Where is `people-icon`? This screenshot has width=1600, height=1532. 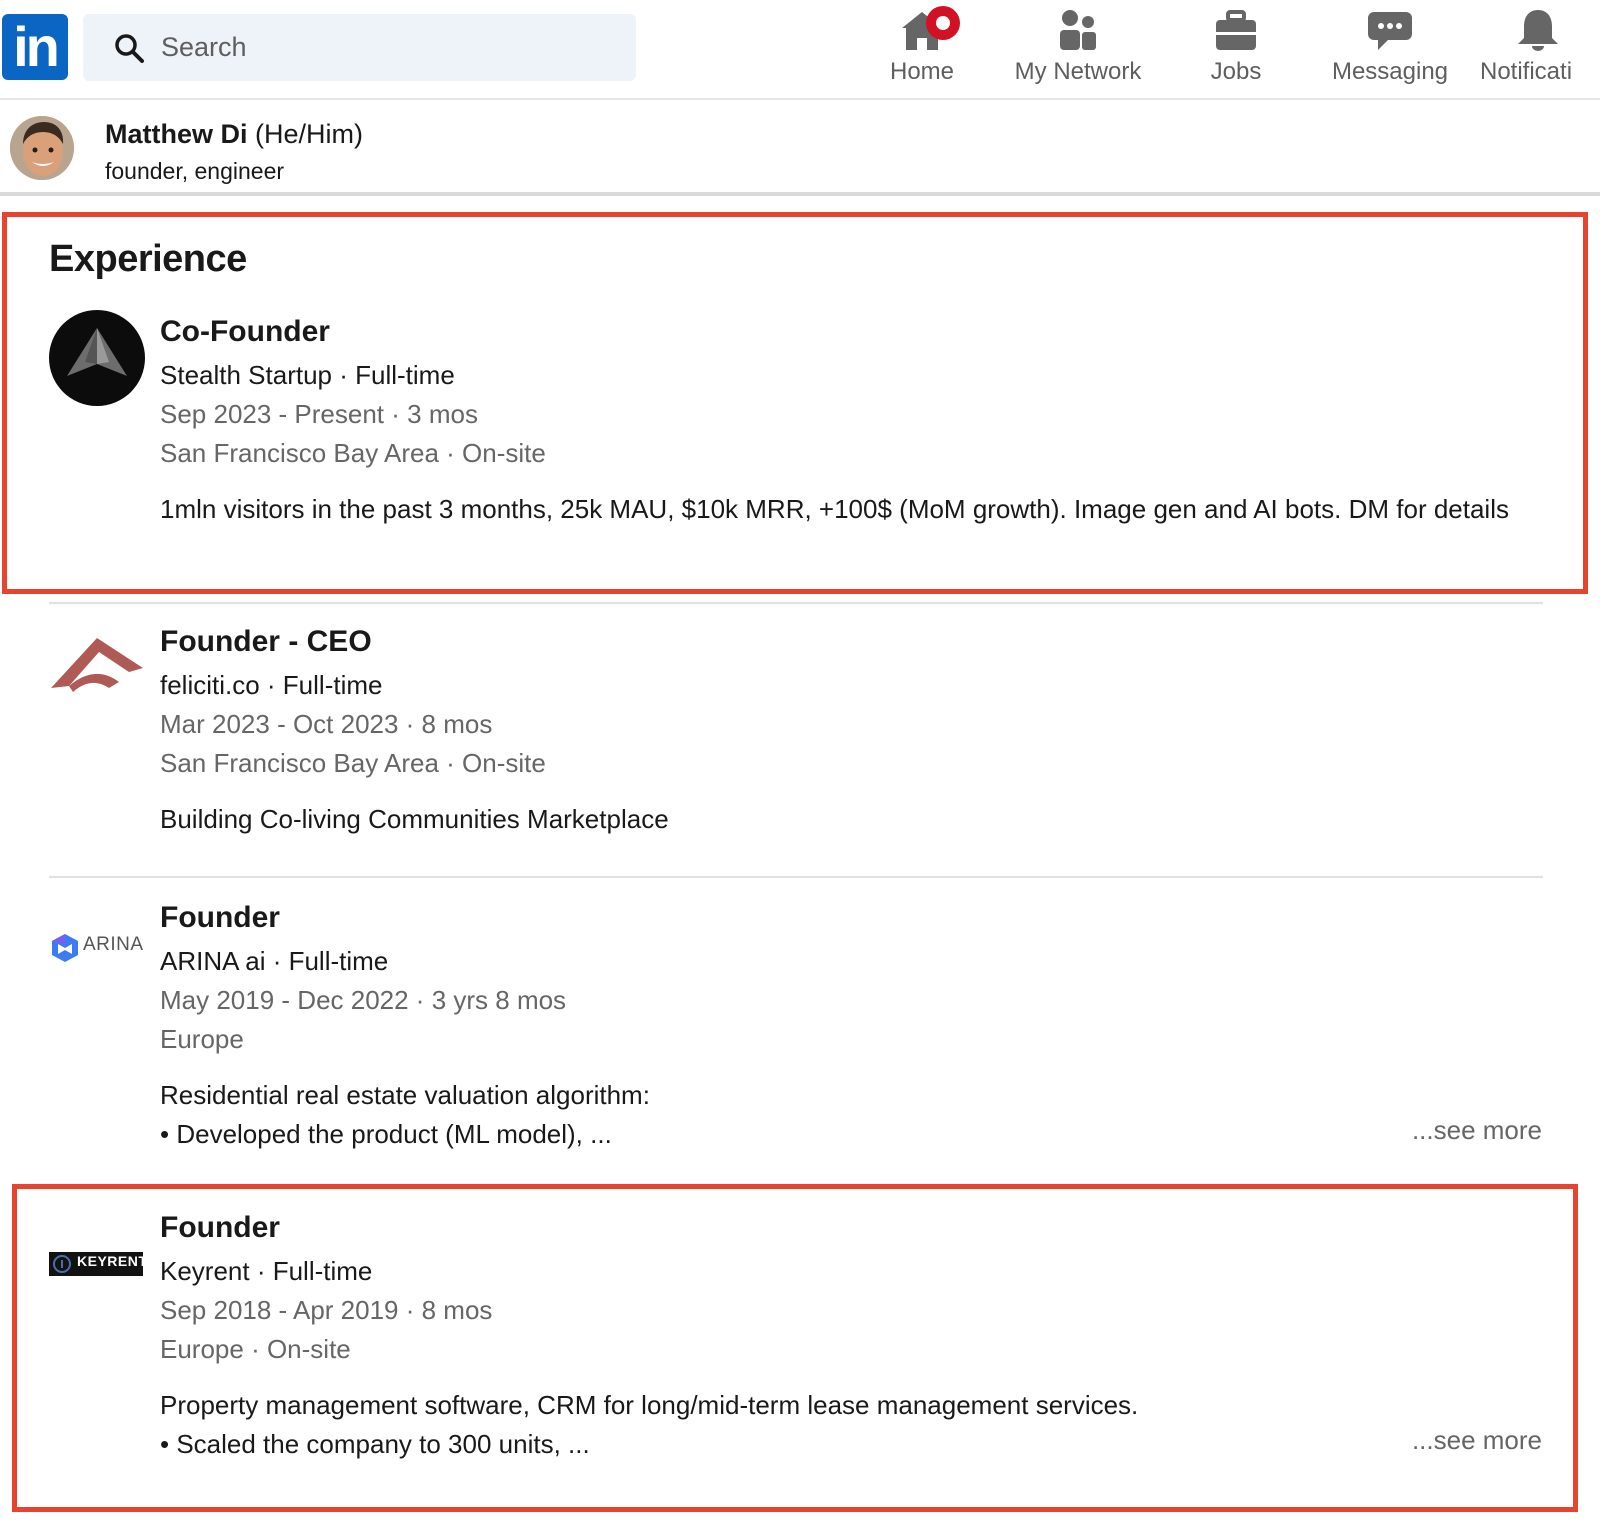 people-icon is located at coordinates (1078, 30).